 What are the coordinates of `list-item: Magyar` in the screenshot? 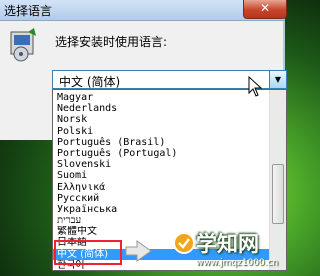 It's located at (162, 97).